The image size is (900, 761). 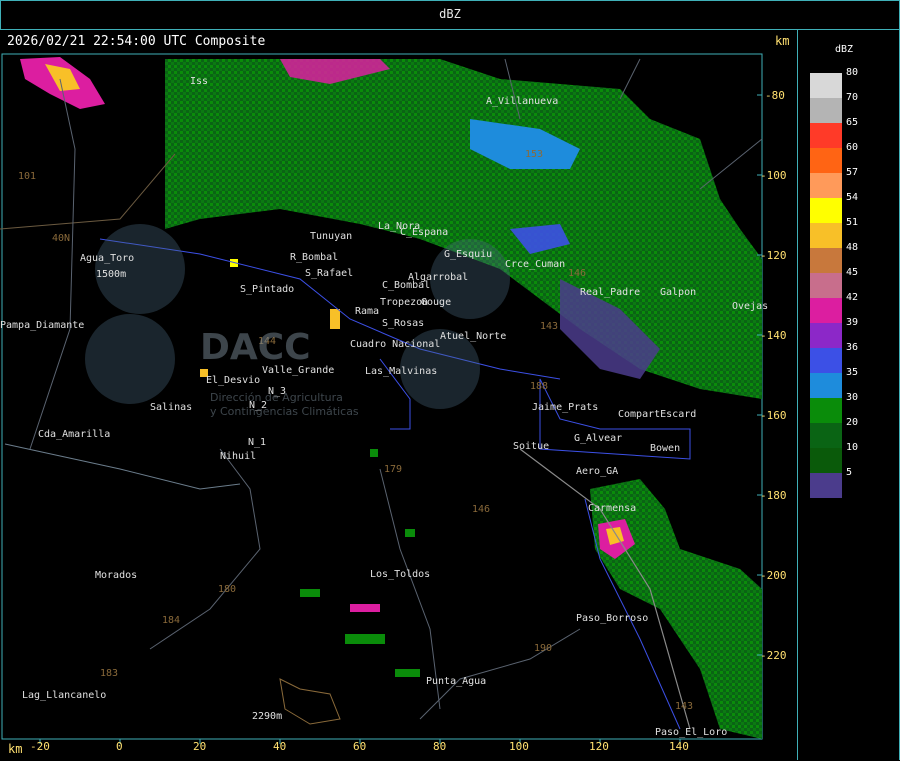 What do you see at coordinates (314, 257) in the screenshot?
I see `place-label: R_Bombal` at bounding box center [314, 257].